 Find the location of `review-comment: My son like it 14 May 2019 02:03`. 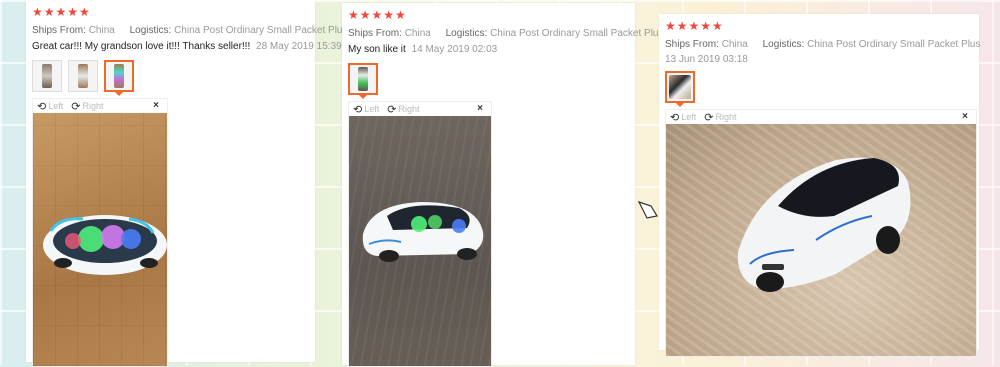

review-comment: My son like it 14 May 2019 02:03 is located at coordinates (488, 49).